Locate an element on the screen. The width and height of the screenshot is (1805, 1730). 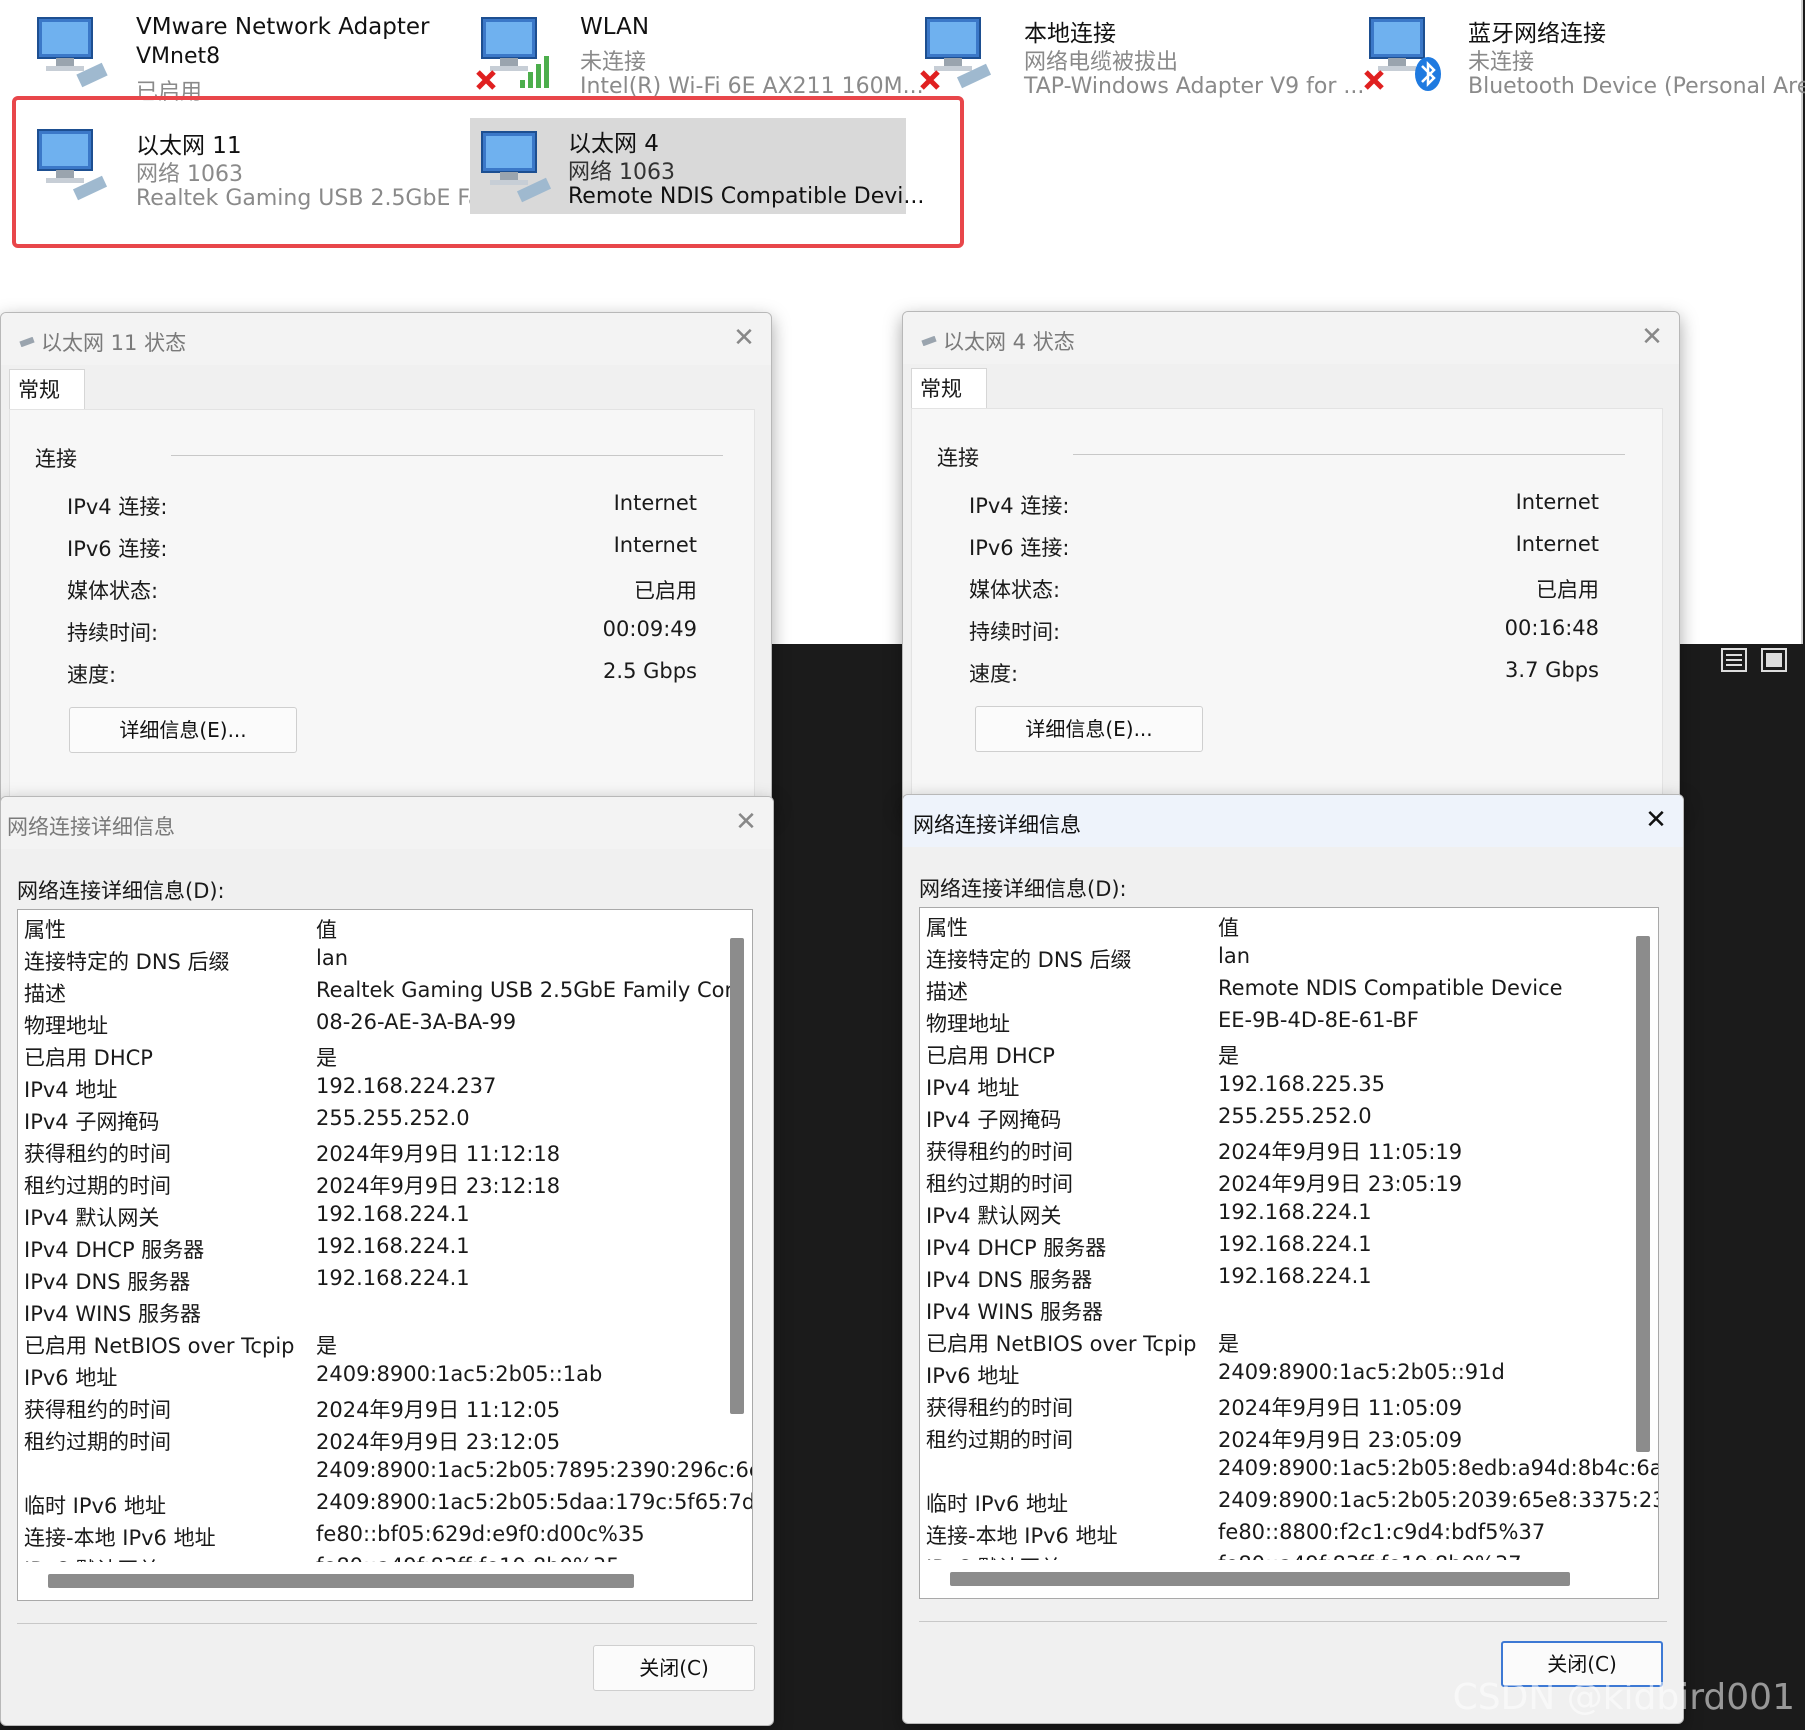
status-key: 媒体状态: is located at coordinates (1015, 590).